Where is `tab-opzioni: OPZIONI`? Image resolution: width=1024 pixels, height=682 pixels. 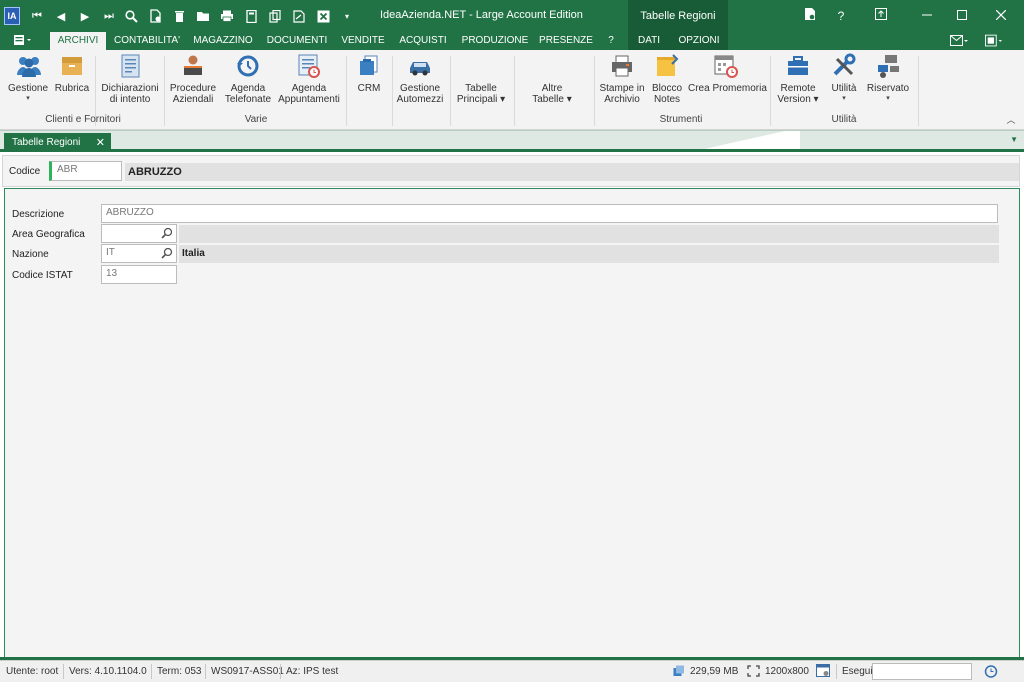 tab-opzioni: OPZIONI is located at coordinates (699, 41).